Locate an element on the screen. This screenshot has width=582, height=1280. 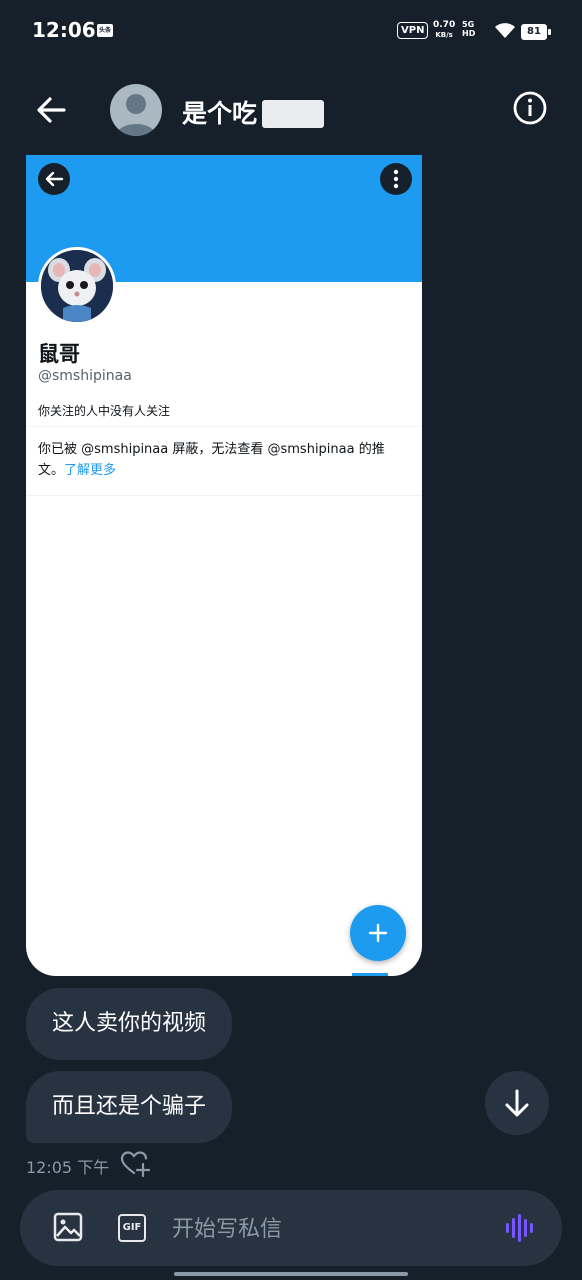
contact-name: 是个吃 is located at coordinates (219, 112).